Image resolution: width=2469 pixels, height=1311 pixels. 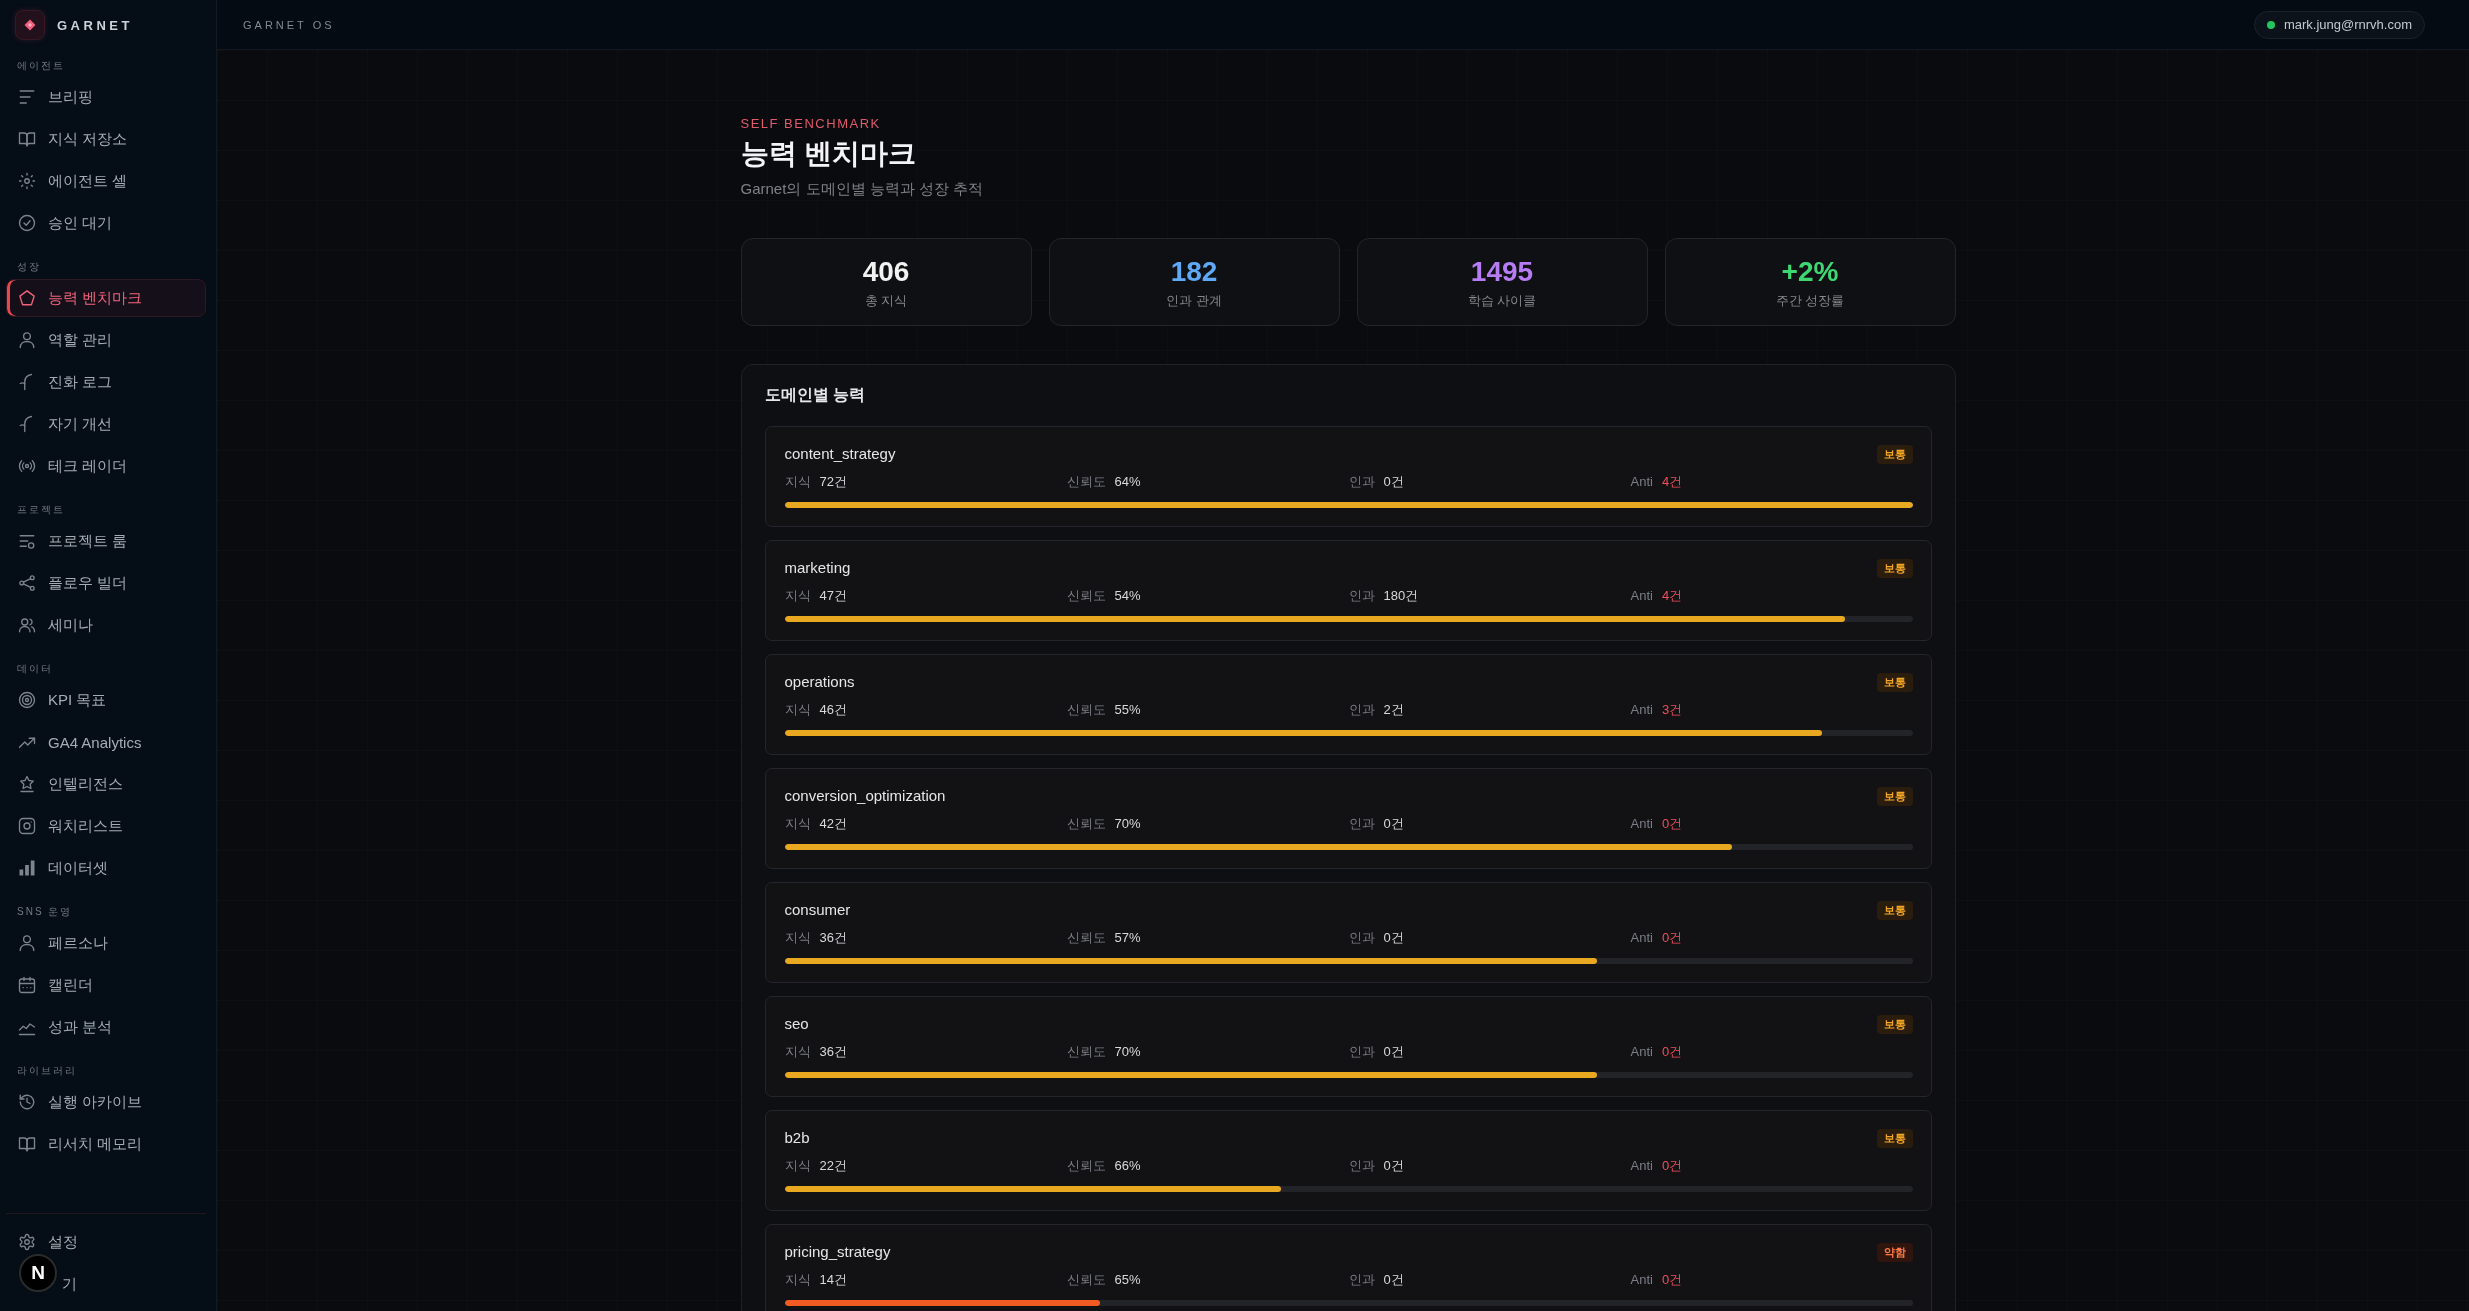 I want to click on metric-value: 2건, so click(x=1393, y=710).